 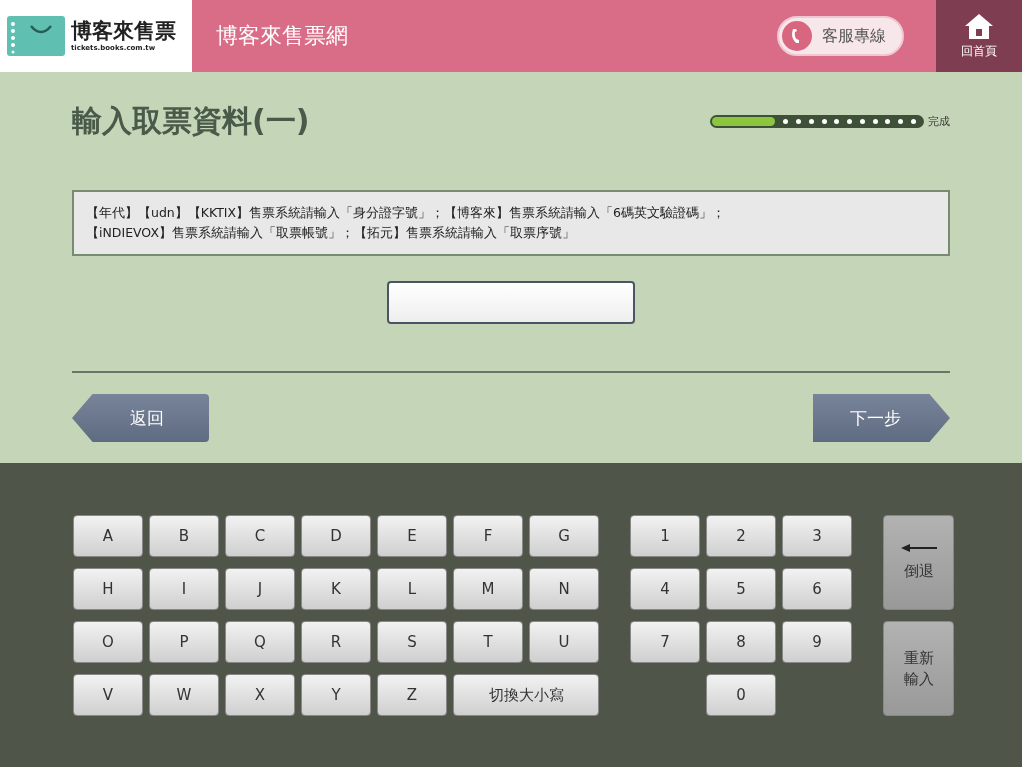 I want to click on letter-key: Q, so click(x=260, y=642).